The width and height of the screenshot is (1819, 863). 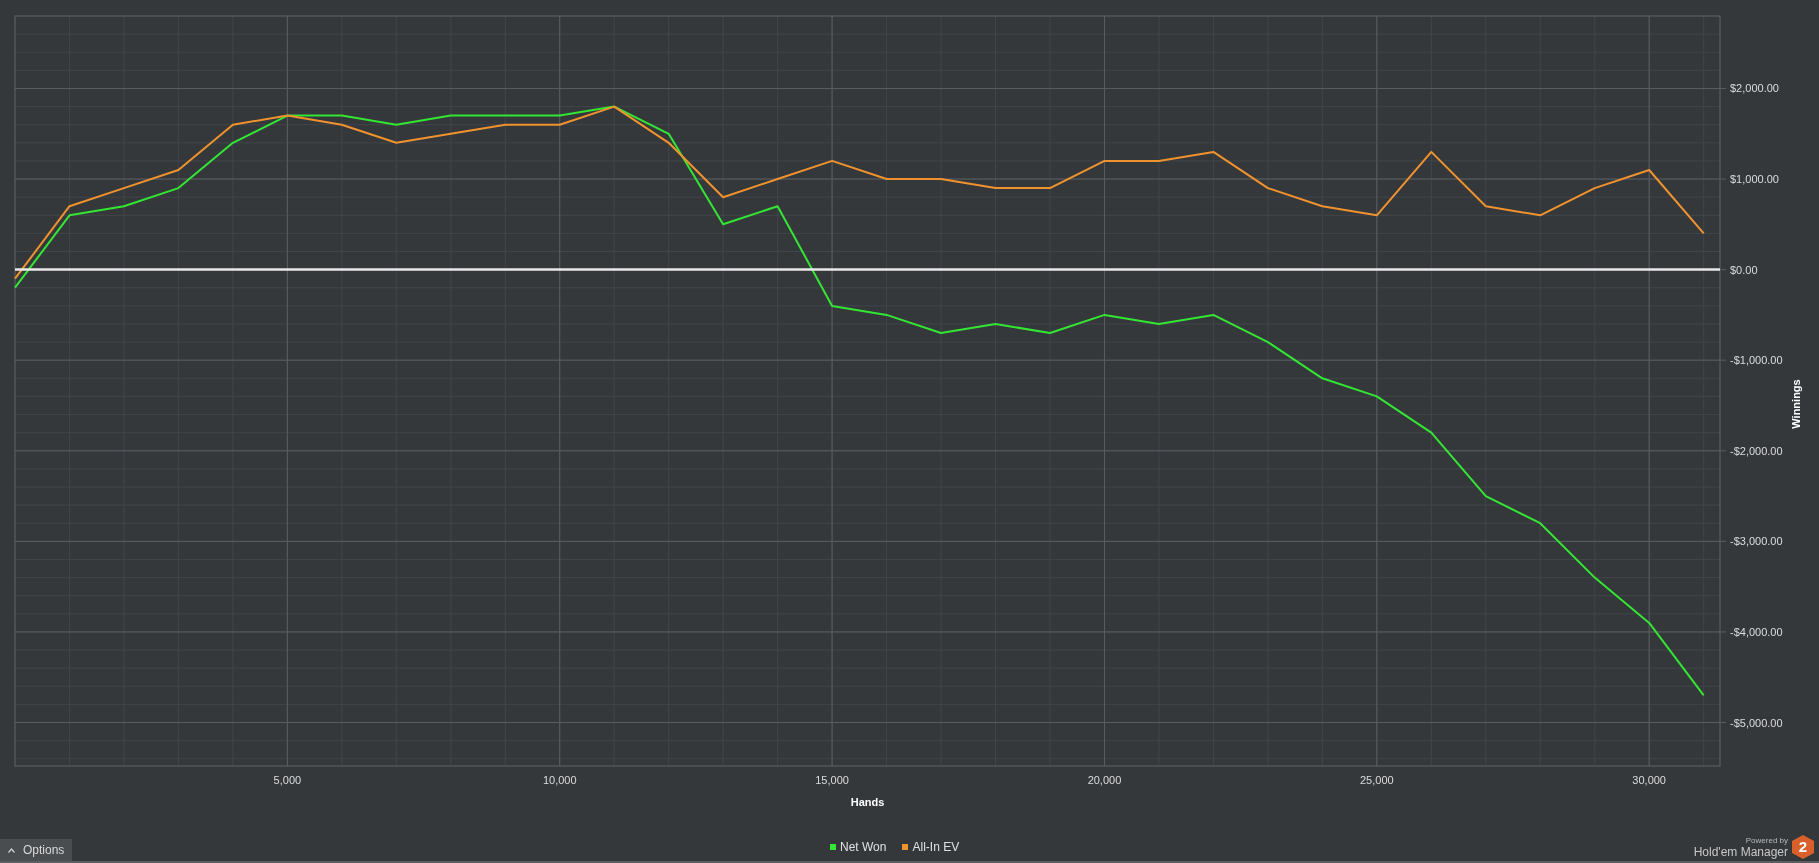 I want to click on x-tick-label: 15,000, so click(x=832, y=780).